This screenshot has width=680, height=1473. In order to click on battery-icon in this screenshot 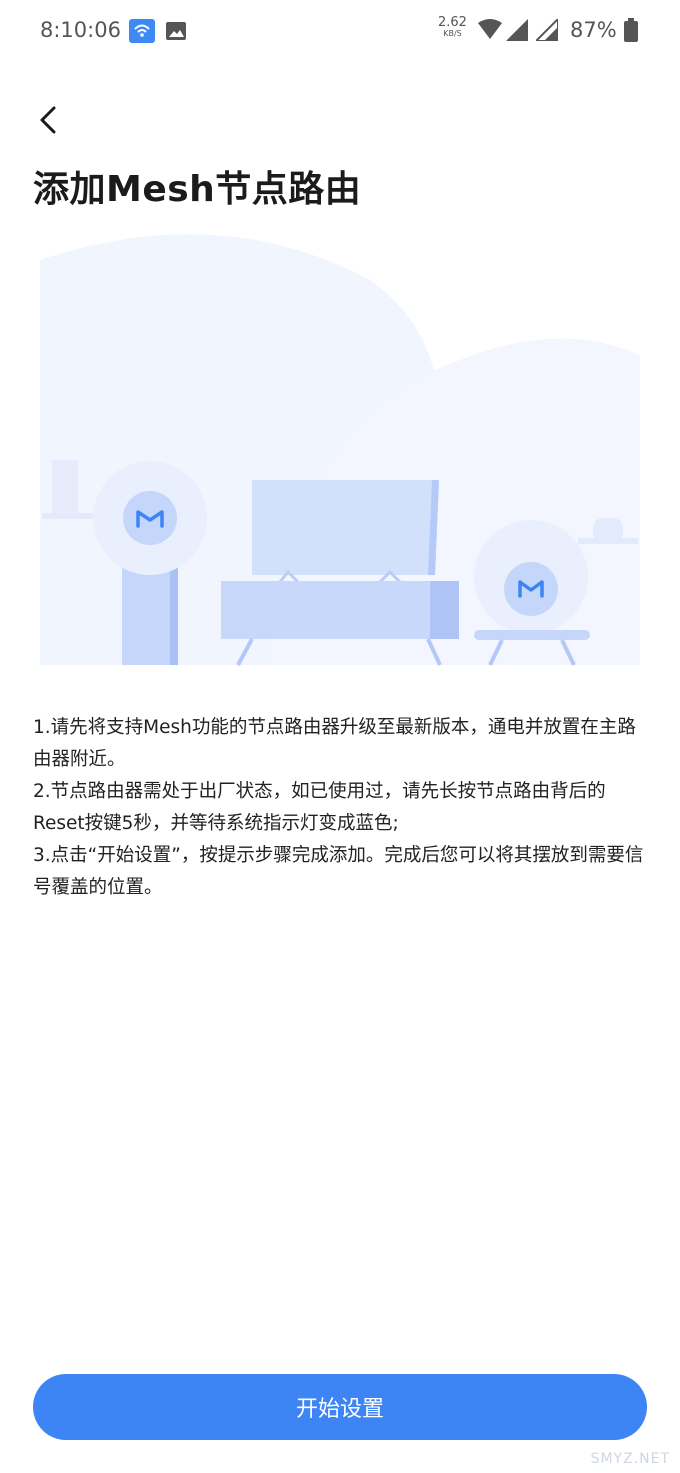, I will do `click(631, 30)`.